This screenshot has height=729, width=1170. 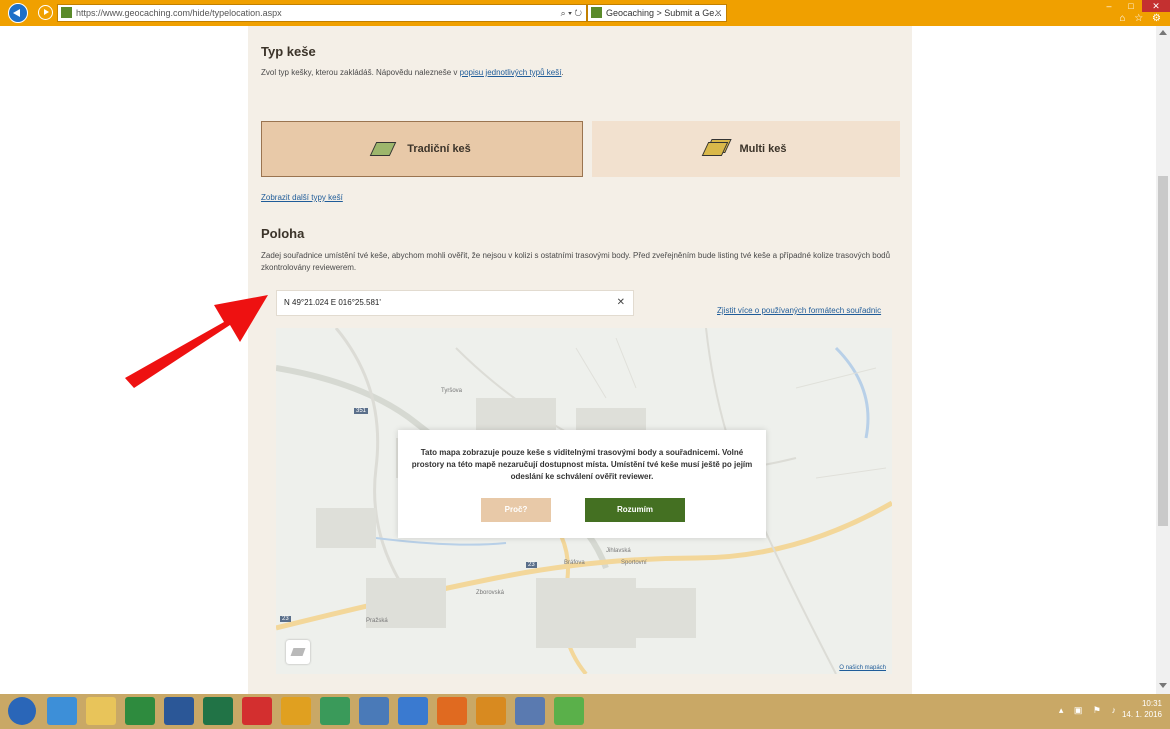 I want to click on tab-favicon-icon, so click(x=596, y=13).